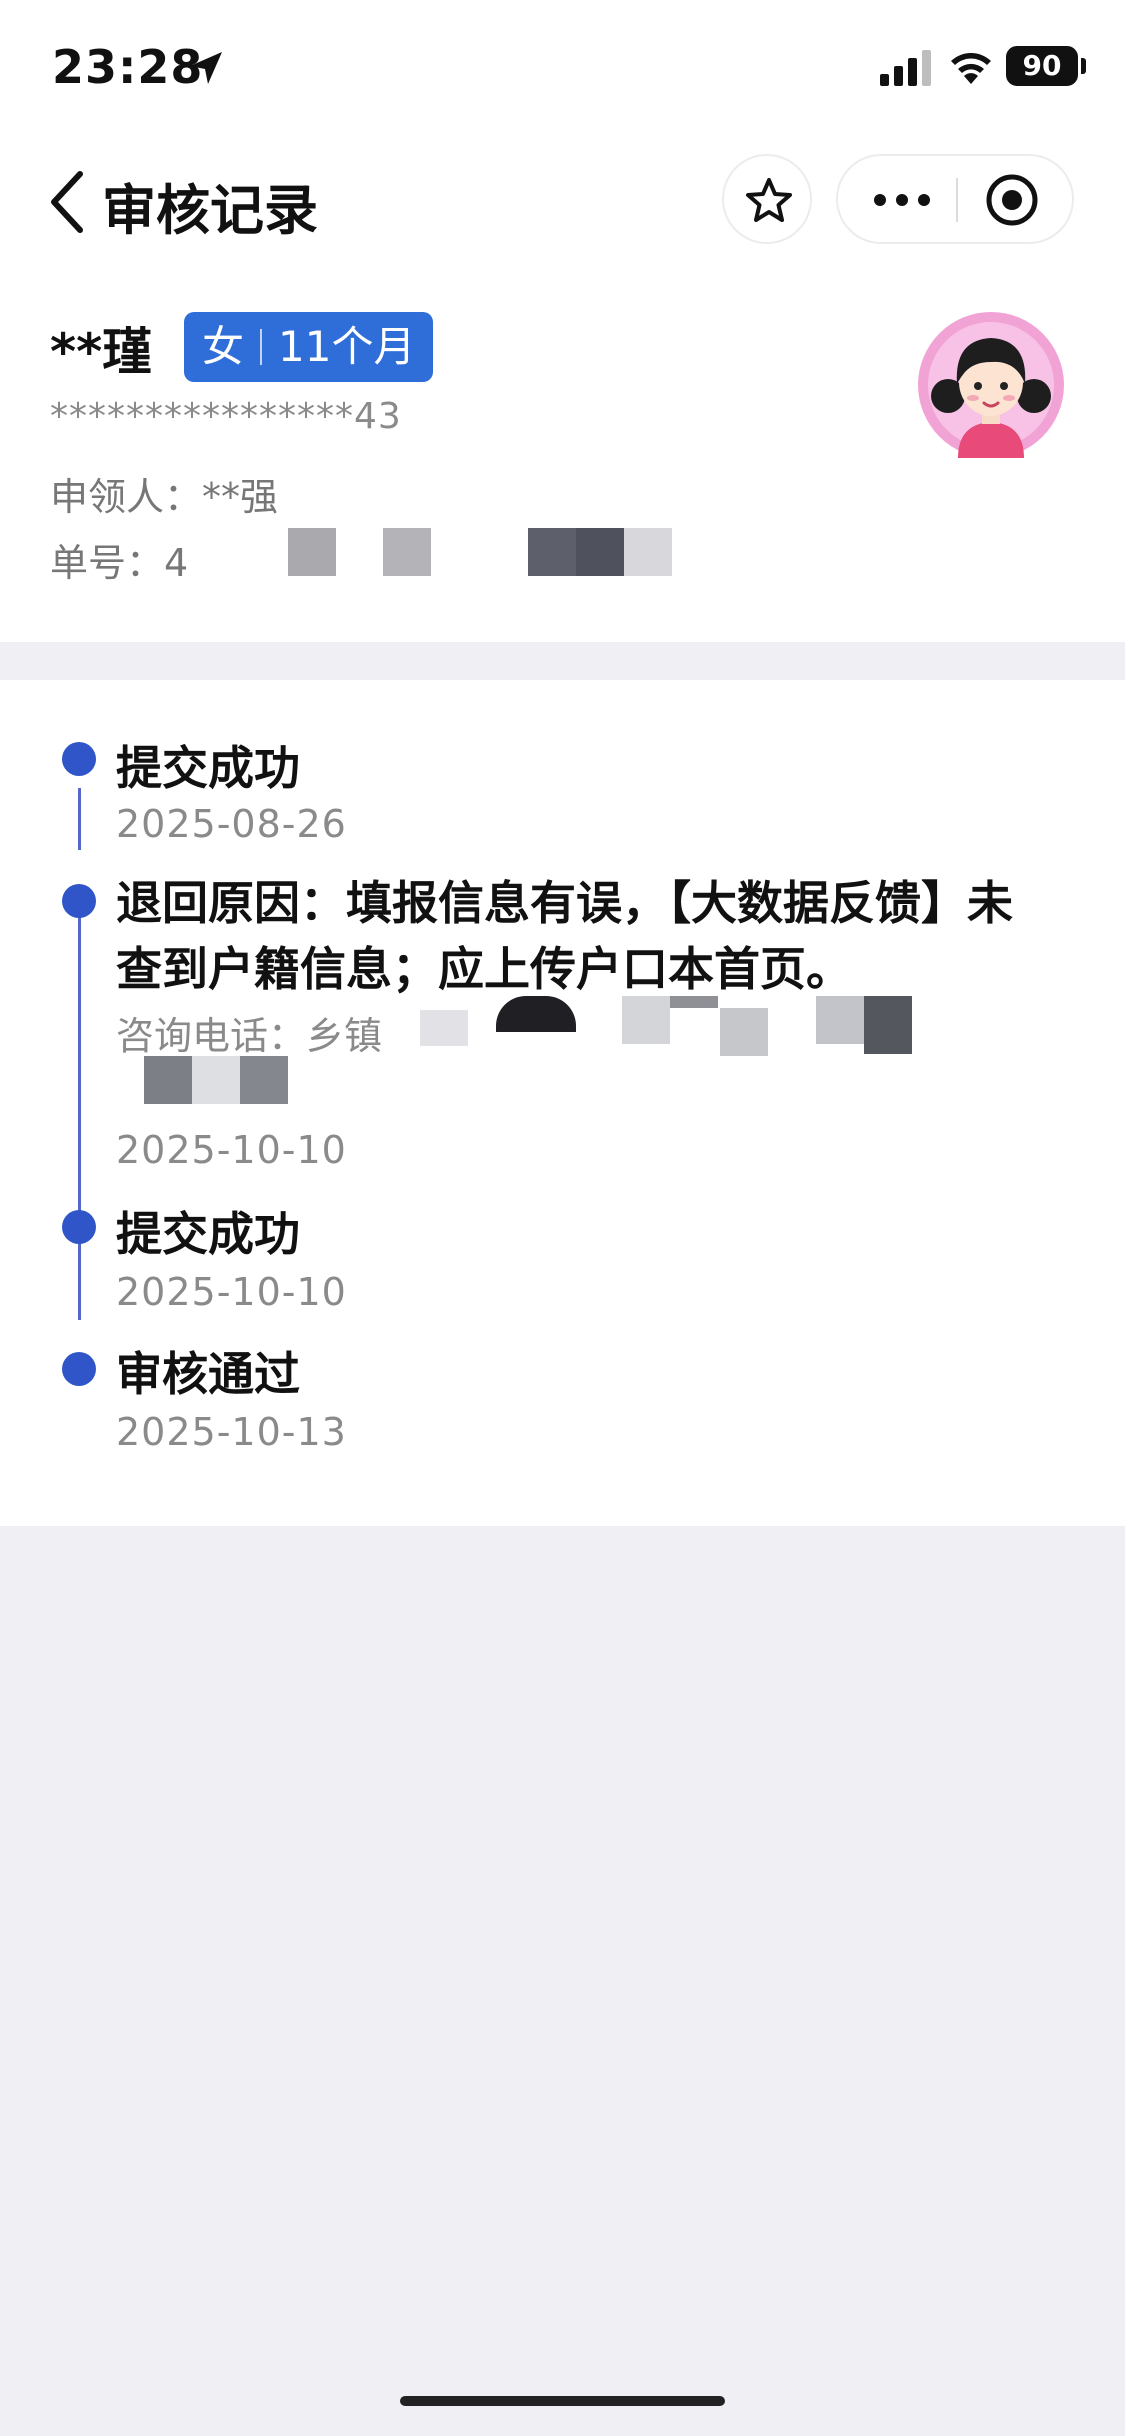  I want to click on star-icon, so click(769, 200).